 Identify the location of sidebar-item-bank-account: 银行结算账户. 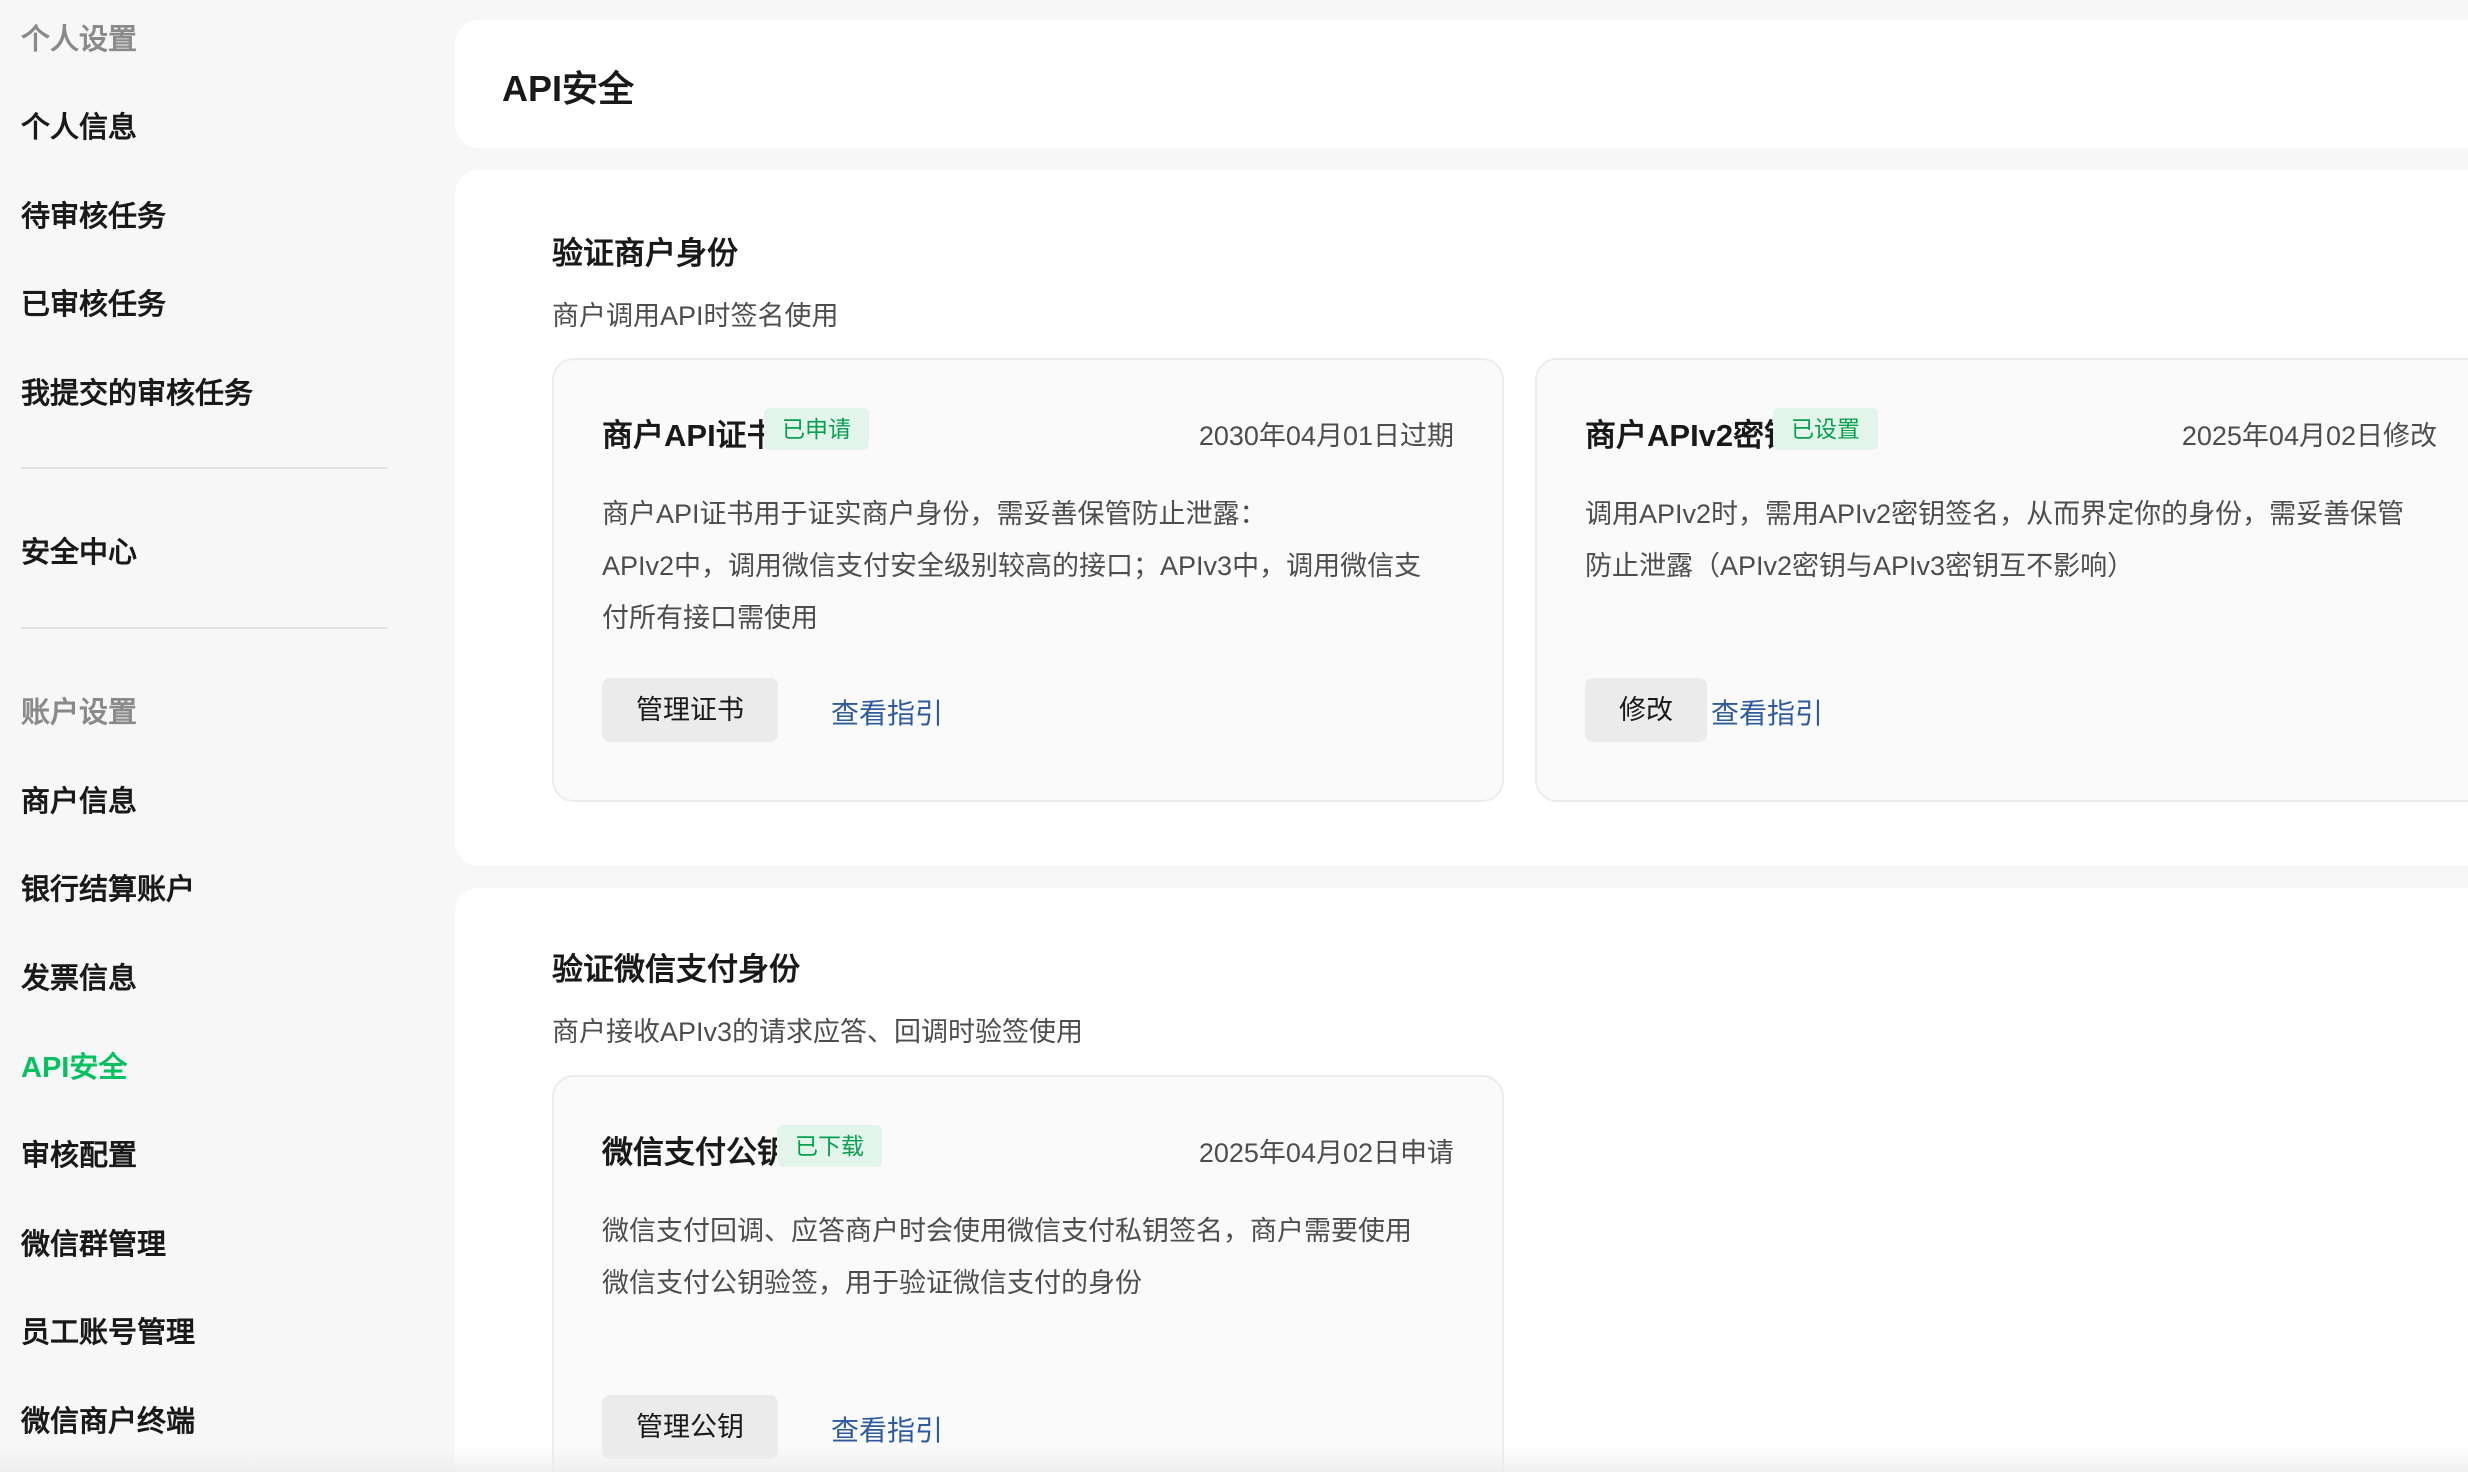
(108, 887).